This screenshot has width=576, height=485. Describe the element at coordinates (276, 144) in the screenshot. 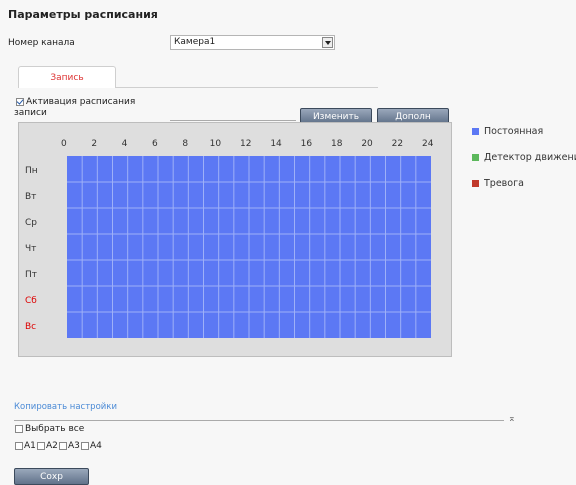

I see `hour-label: 14` at that location.